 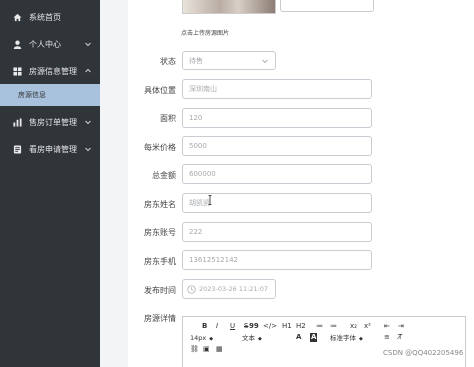 I want to click on location-input: 深圳南山, so click(x=277, y=89).